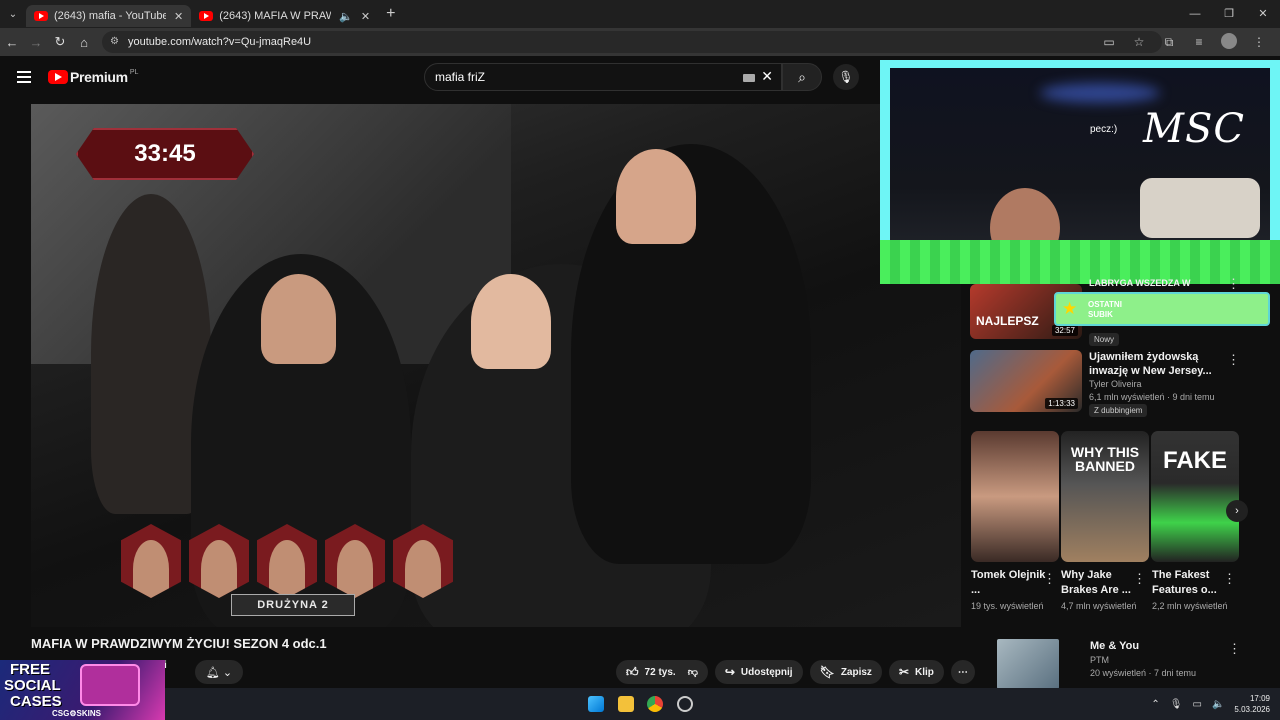  Describe the element at coordinates (1099, 660) in the screenshot. I see `channel-name: PTM` at that location.